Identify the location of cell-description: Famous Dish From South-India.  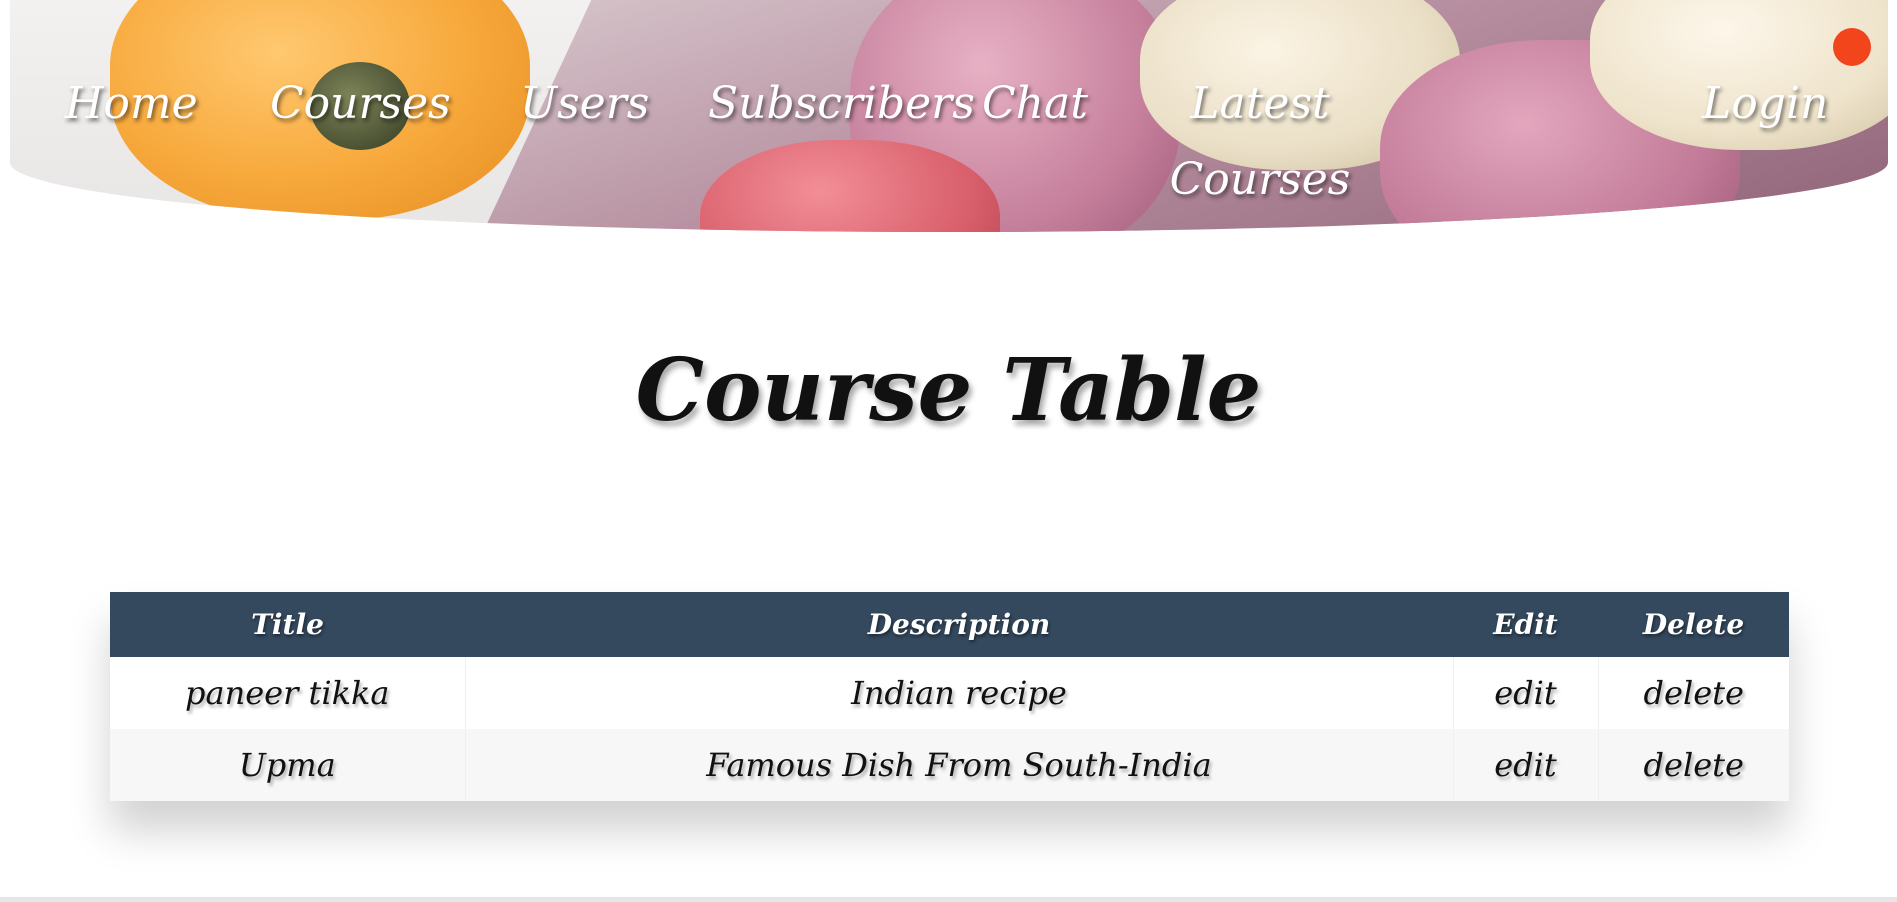
(959, 765).